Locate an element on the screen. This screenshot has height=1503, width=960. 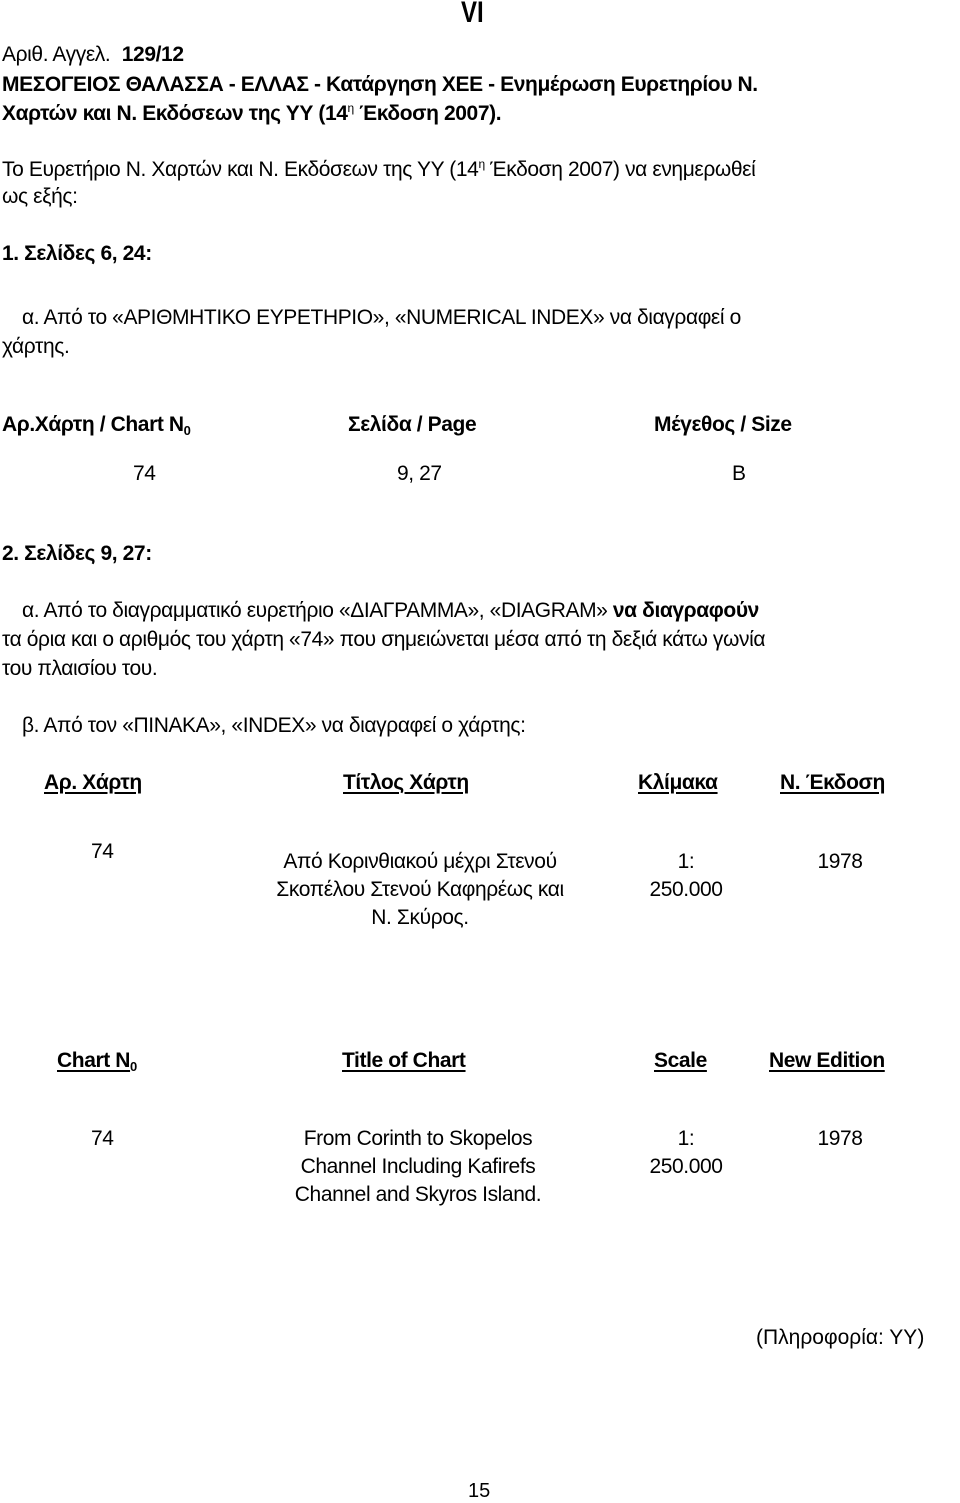
table1-header-chart-no: Αρ.Χάρτη / Chart N0 is located at coordinates (96, 425).